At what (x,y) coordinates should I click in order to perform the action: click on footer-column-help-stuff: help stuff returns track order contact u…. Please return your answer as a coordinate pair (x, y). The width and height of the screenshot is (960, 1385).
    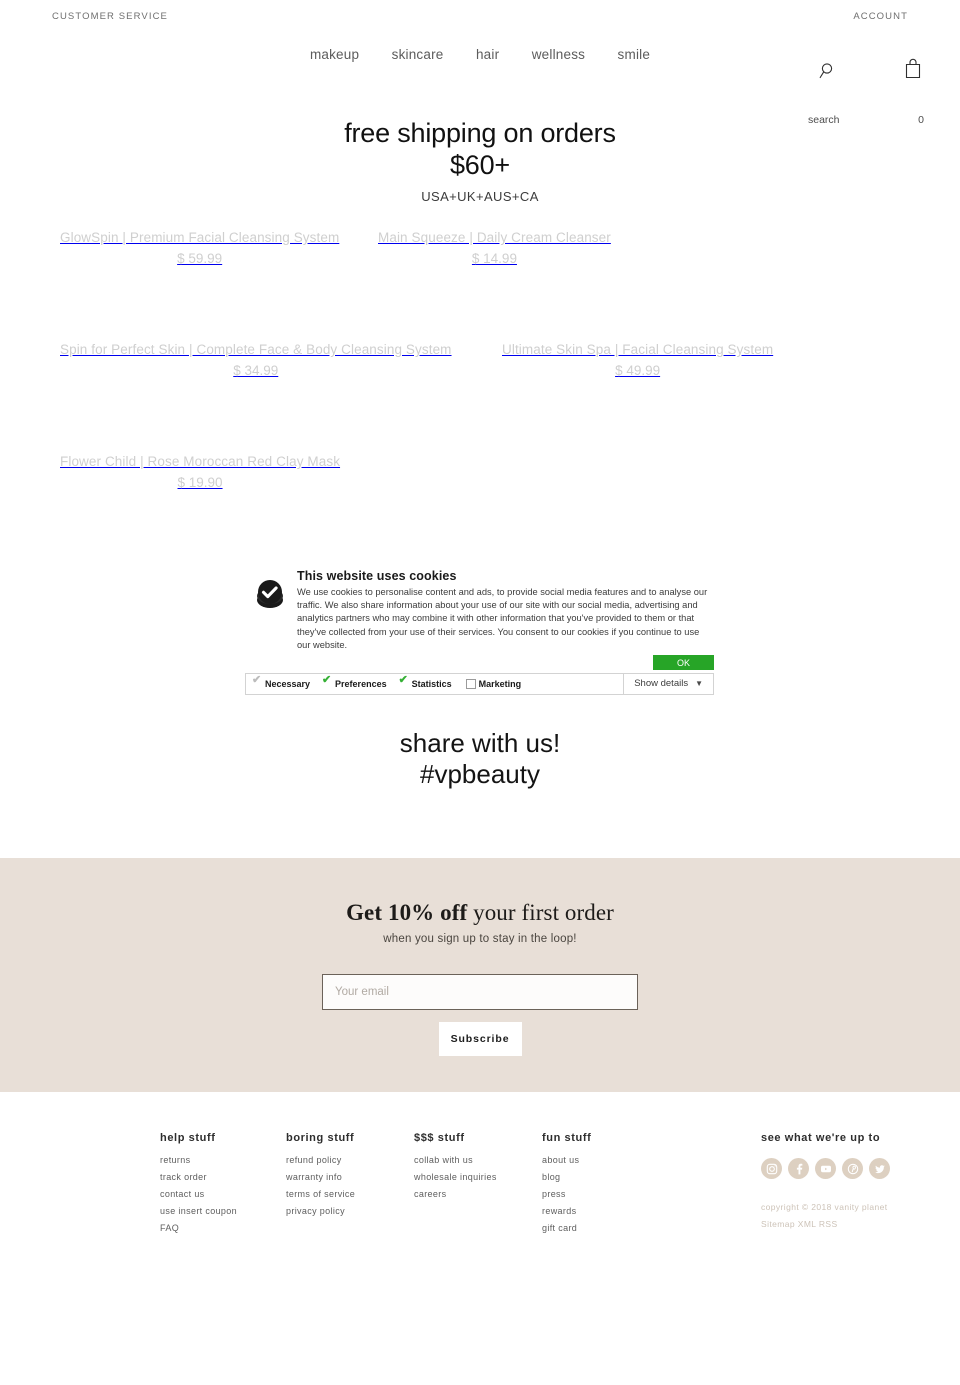
    Looking at the image, I should click on (198, 1184).